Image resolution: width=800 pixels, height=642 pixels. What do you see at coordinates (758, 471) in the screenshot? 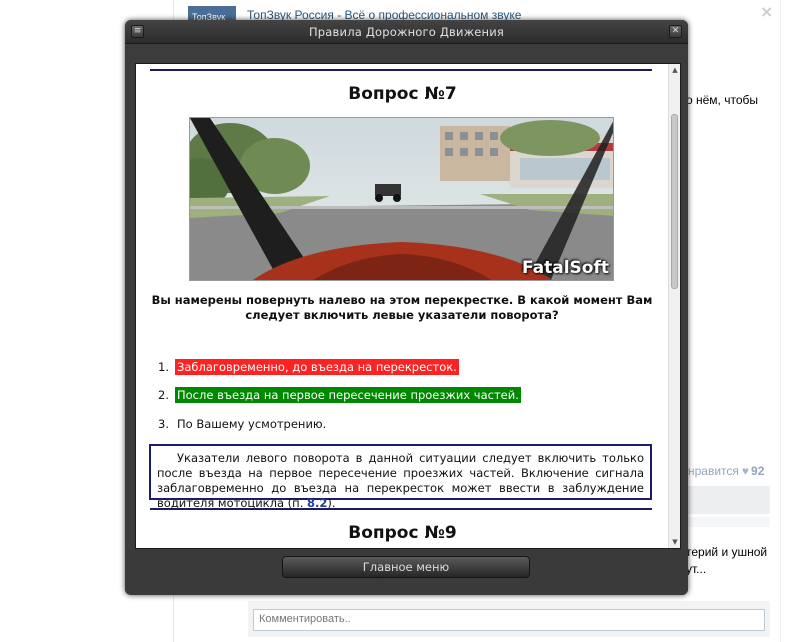
I see `like-count: 92` at bounding box center [758, 471].